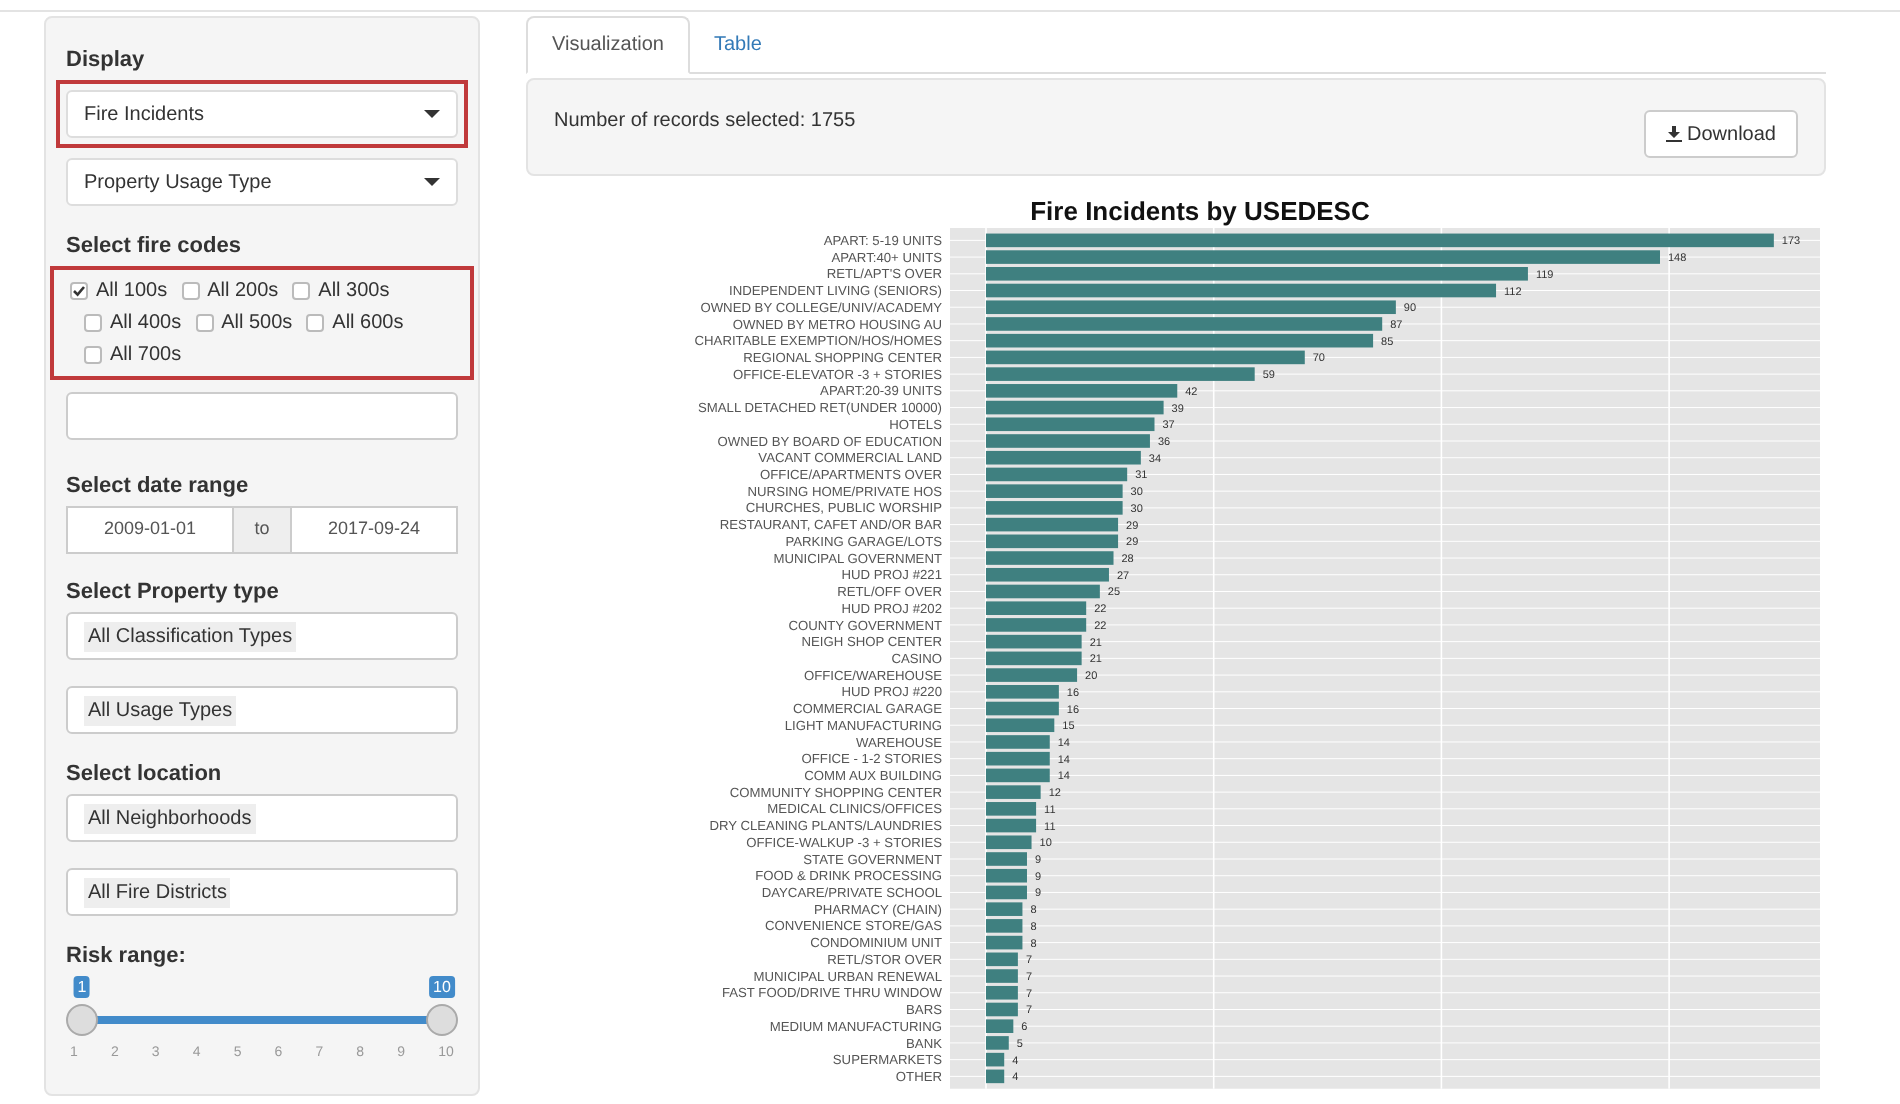 This screenshot has width=1900, height=1104. Describe the element at coordinates (705, 122) in the screenshot. I see `records-count: Number of records selected: 1755` at that location.